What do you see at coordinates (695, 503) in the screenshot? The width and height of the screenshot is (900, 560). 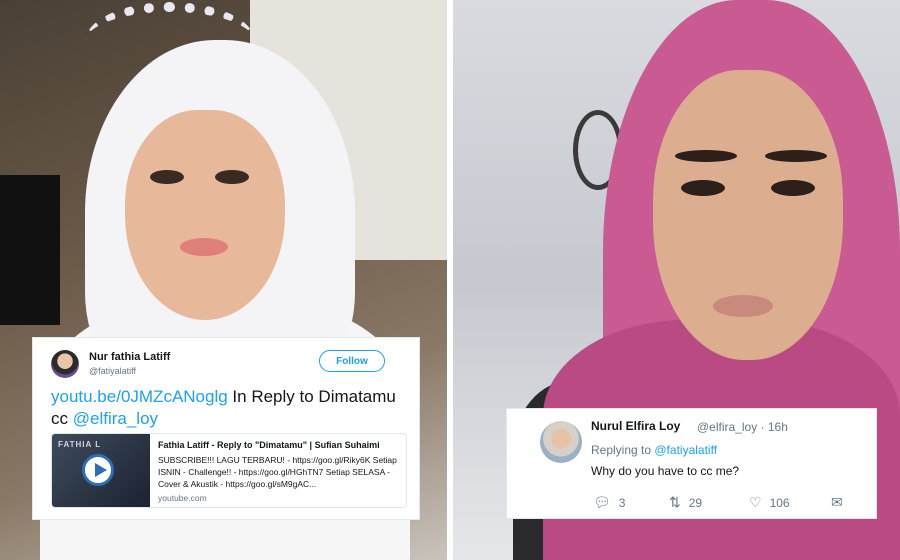 I see `retweet-count: 29` at bounding box center [695, 503].